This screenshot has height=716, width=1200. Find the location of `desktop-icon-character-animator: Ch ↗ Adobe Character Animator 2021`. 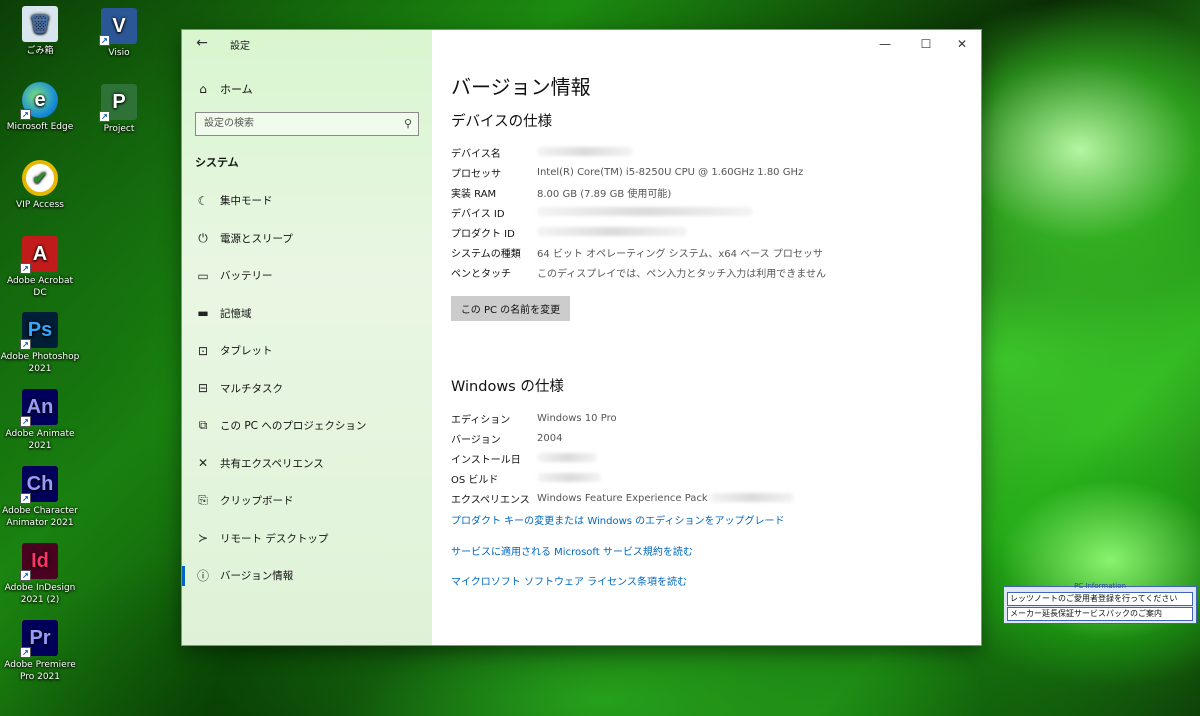

desktop-icon-character-animator: Ch ↗ Adobe Character Animator 2021 is located at coordinates (40, 497).